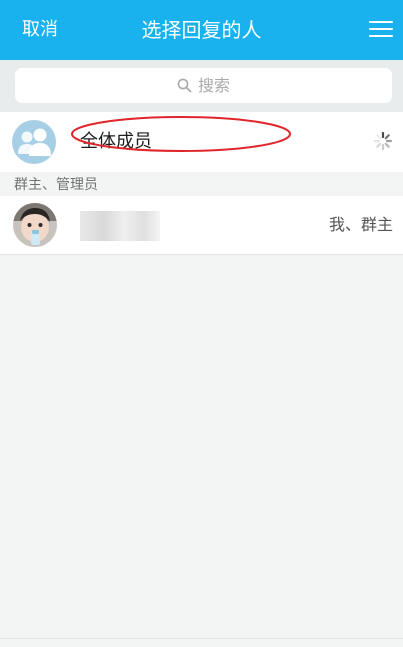  Describe the element at coordinates (213, 85) in the screenshot. I see `search-placeholder: 搜索` at that location.